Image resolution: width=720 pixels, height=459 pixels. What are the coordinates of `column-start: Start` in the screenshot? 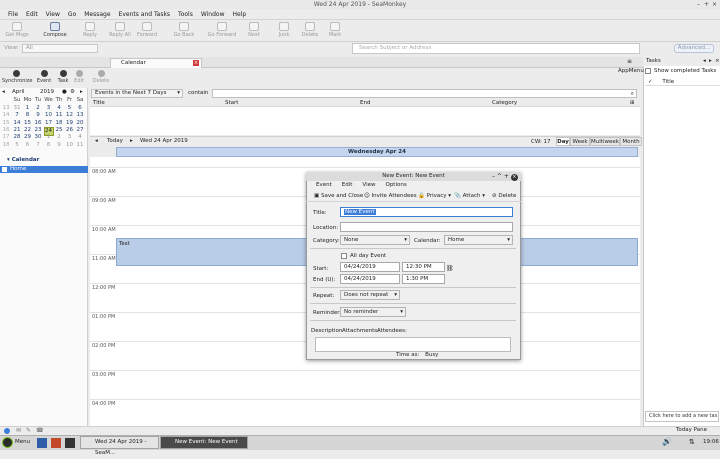 It's located at (231, 103).